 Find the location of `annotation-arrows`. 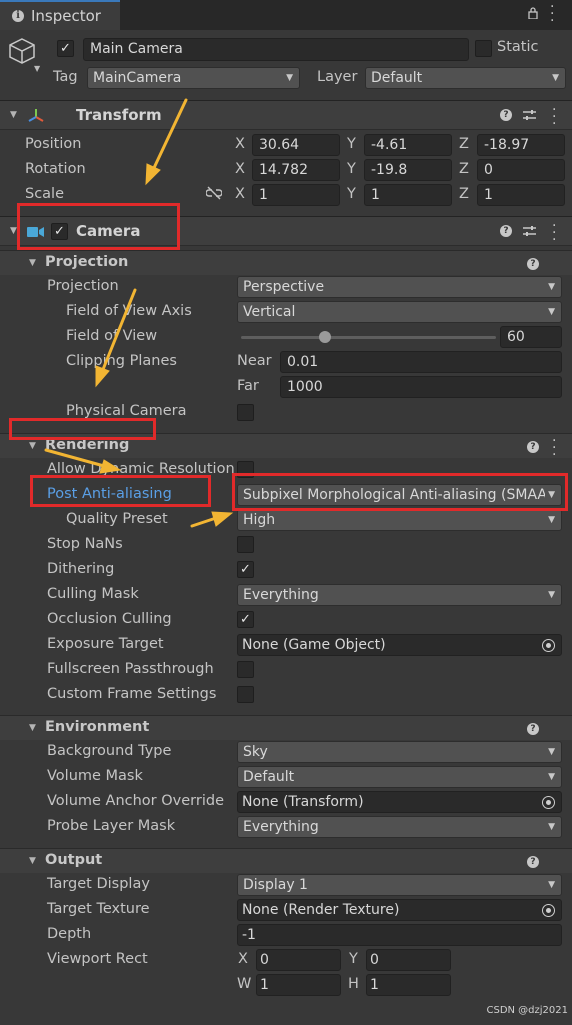

annotation-arrows is located at coordinates (139, 313).